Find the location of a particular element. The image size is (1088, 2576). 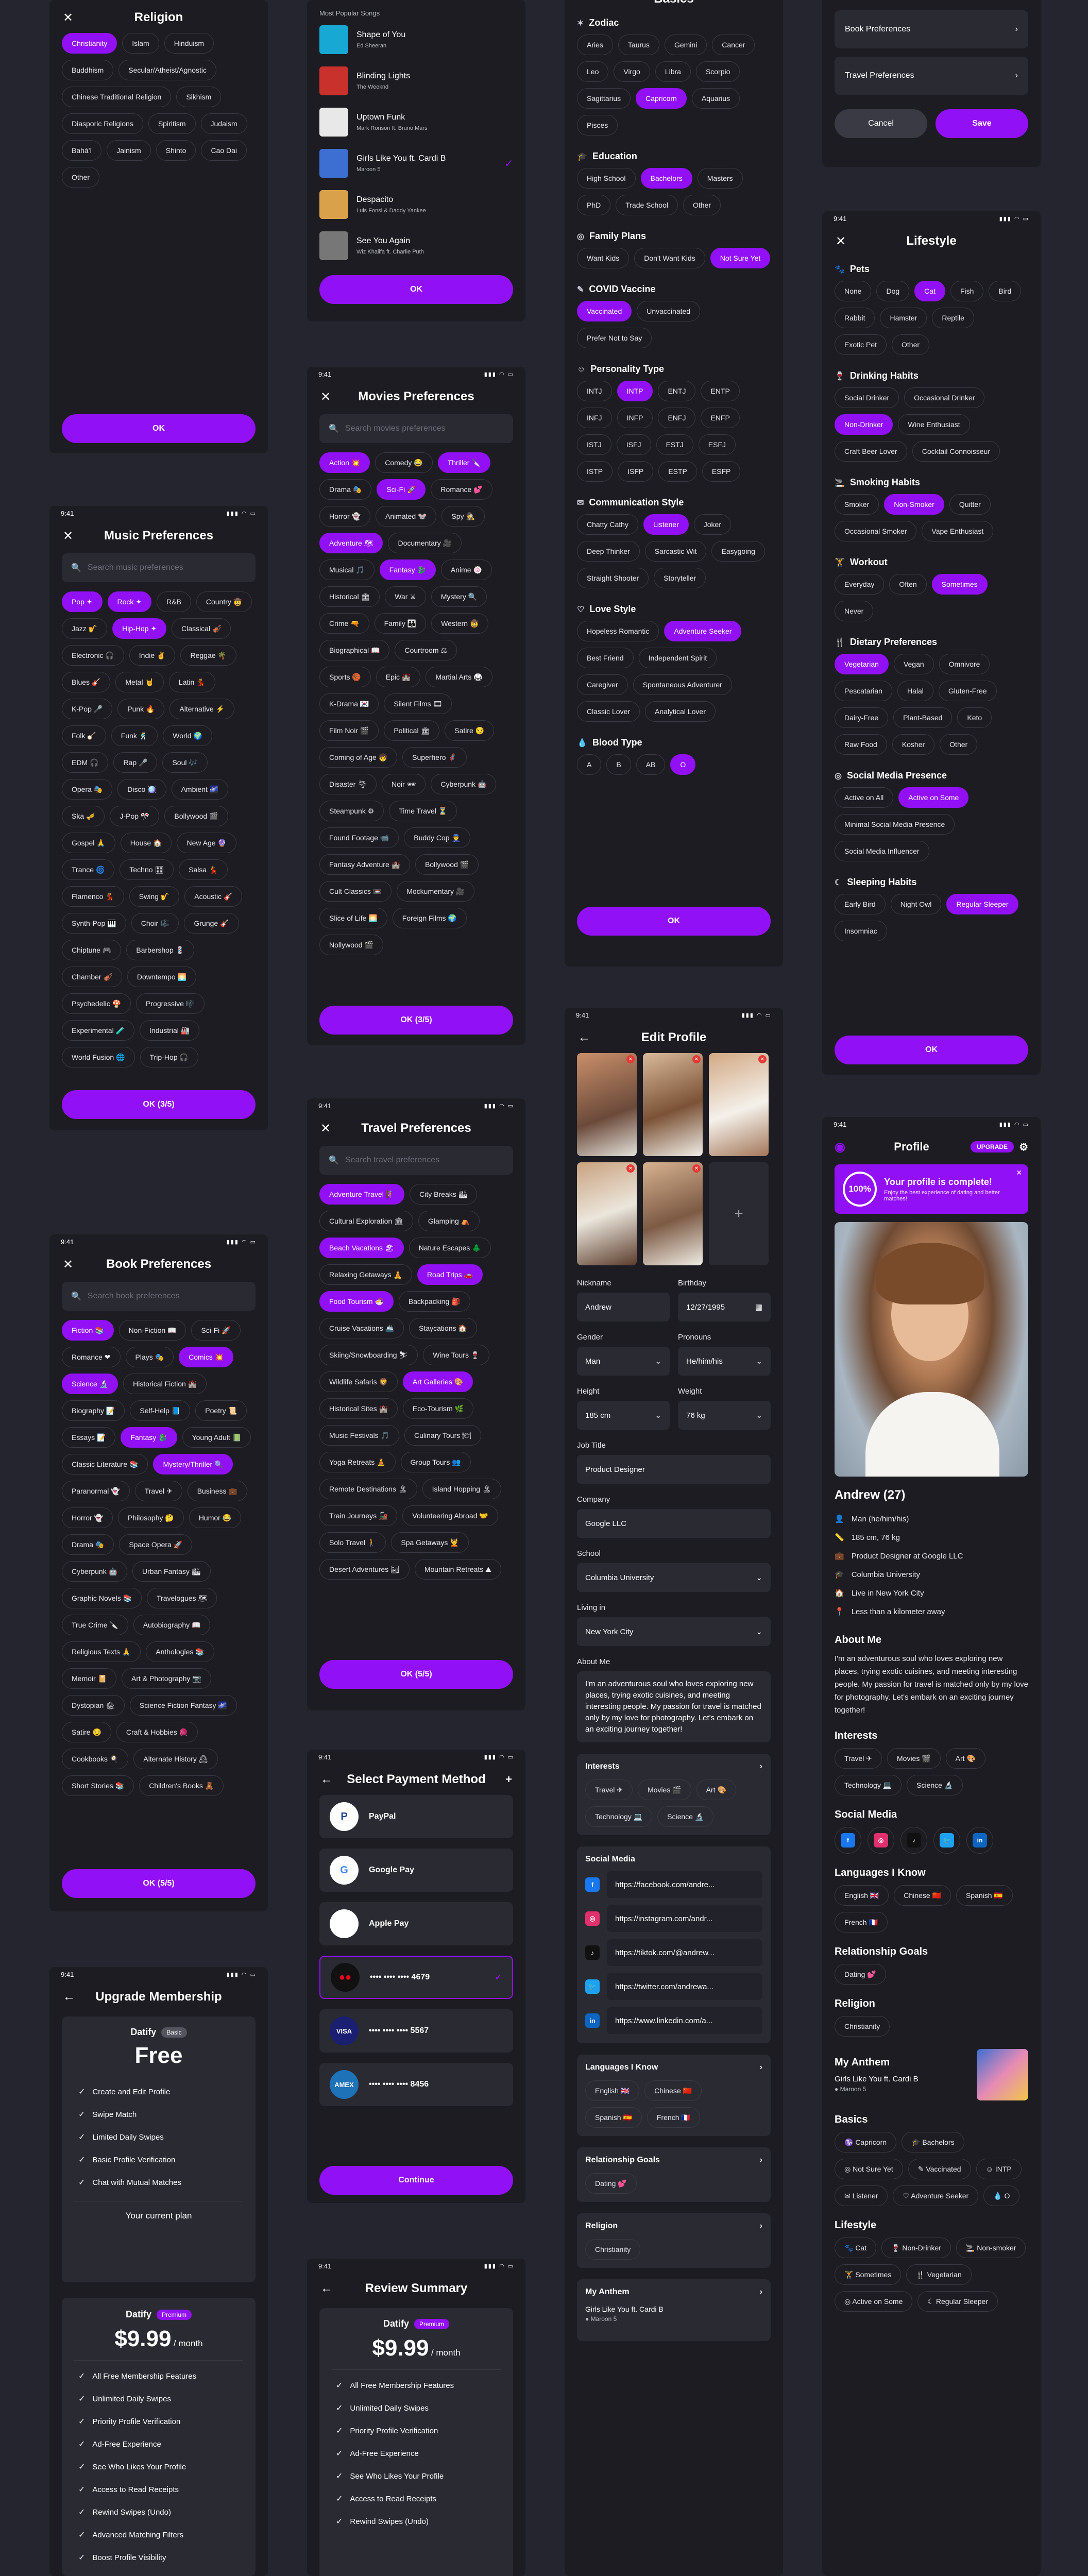

option-chip: Gluten-Free is located at coordinates (967, 691).